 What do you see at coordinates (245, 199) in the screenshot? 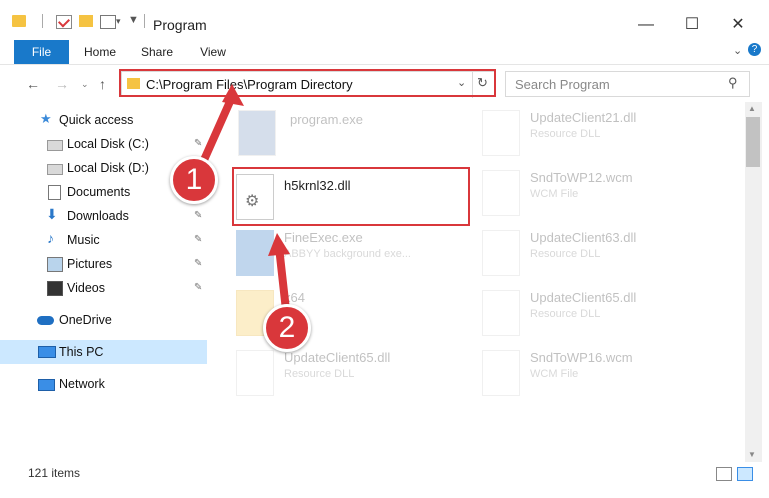
I see `annotation-arrows` at bounding box center [245, 199].